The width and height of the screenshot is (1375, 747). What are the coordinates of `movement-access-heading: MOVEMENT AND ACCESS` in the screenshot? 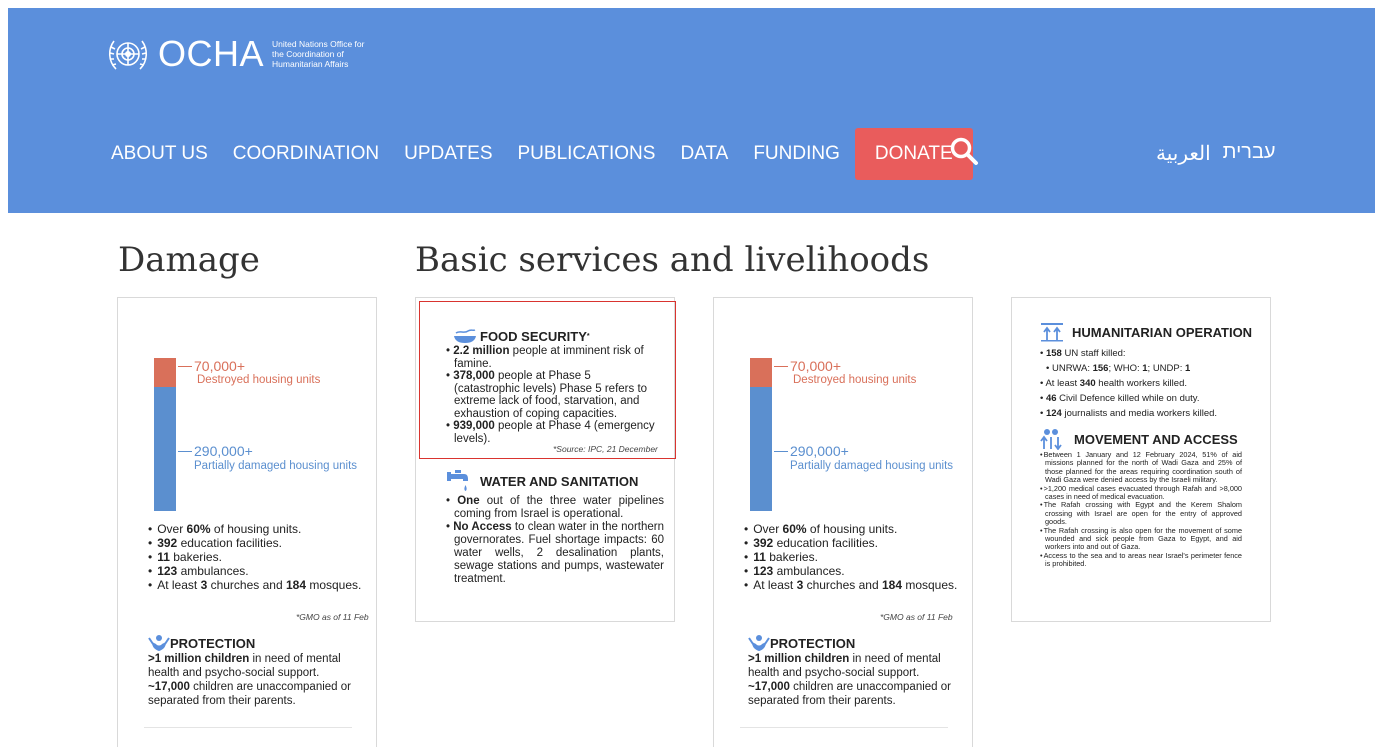 It's located at (1139, 439).